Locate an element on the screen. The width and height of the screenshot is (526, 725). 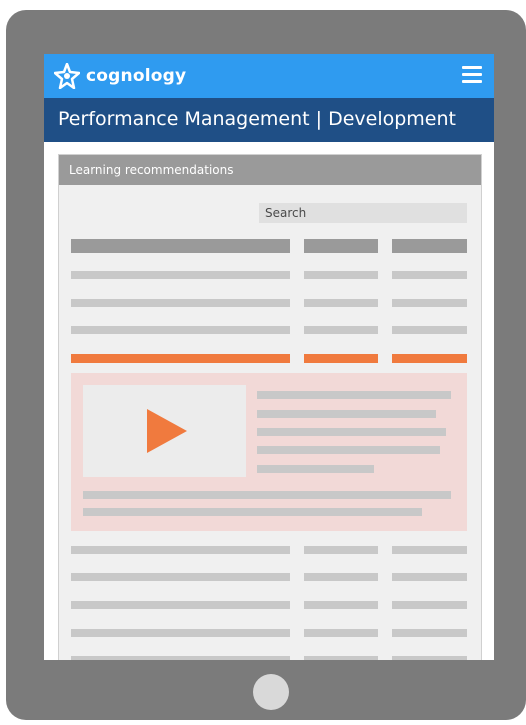
panel-header: Learning recommendations is located at coordinates (270, 170).